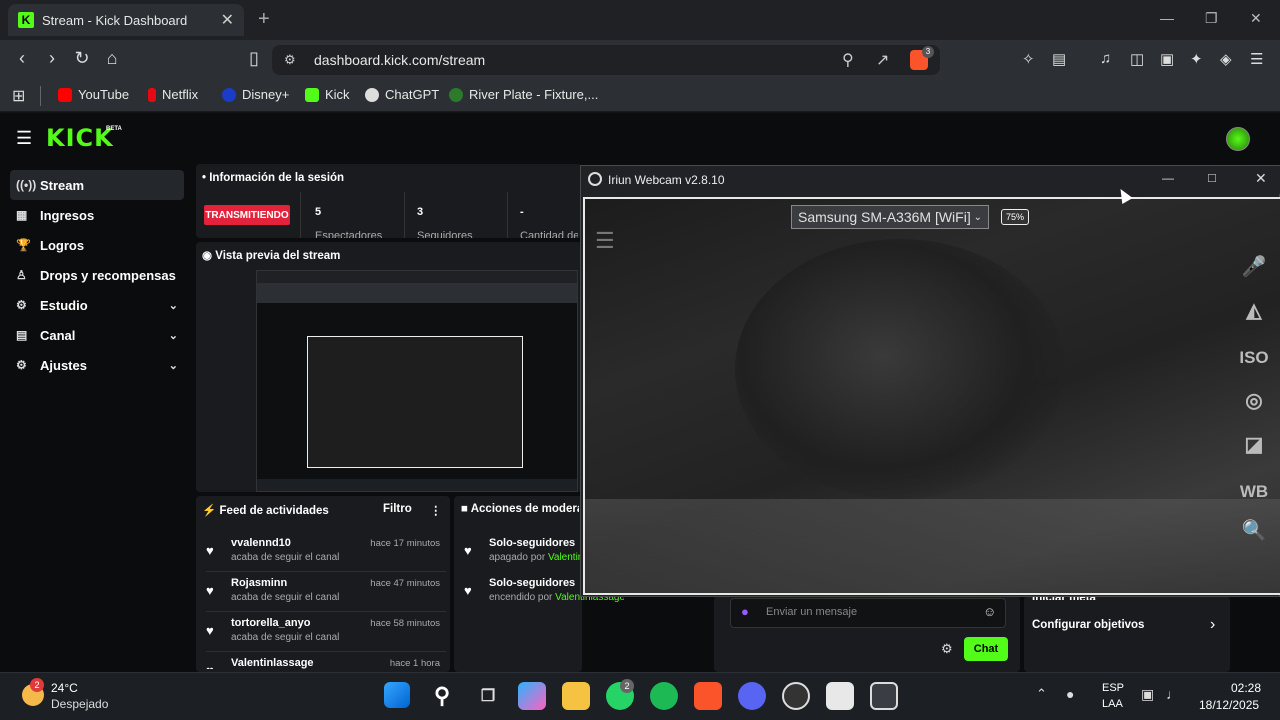 The image size is (1280, 720). What do you see at coordinates (1105, 58) in the screenshot?
I see `music-icon: ♫` at bounding box center [1105, 58].